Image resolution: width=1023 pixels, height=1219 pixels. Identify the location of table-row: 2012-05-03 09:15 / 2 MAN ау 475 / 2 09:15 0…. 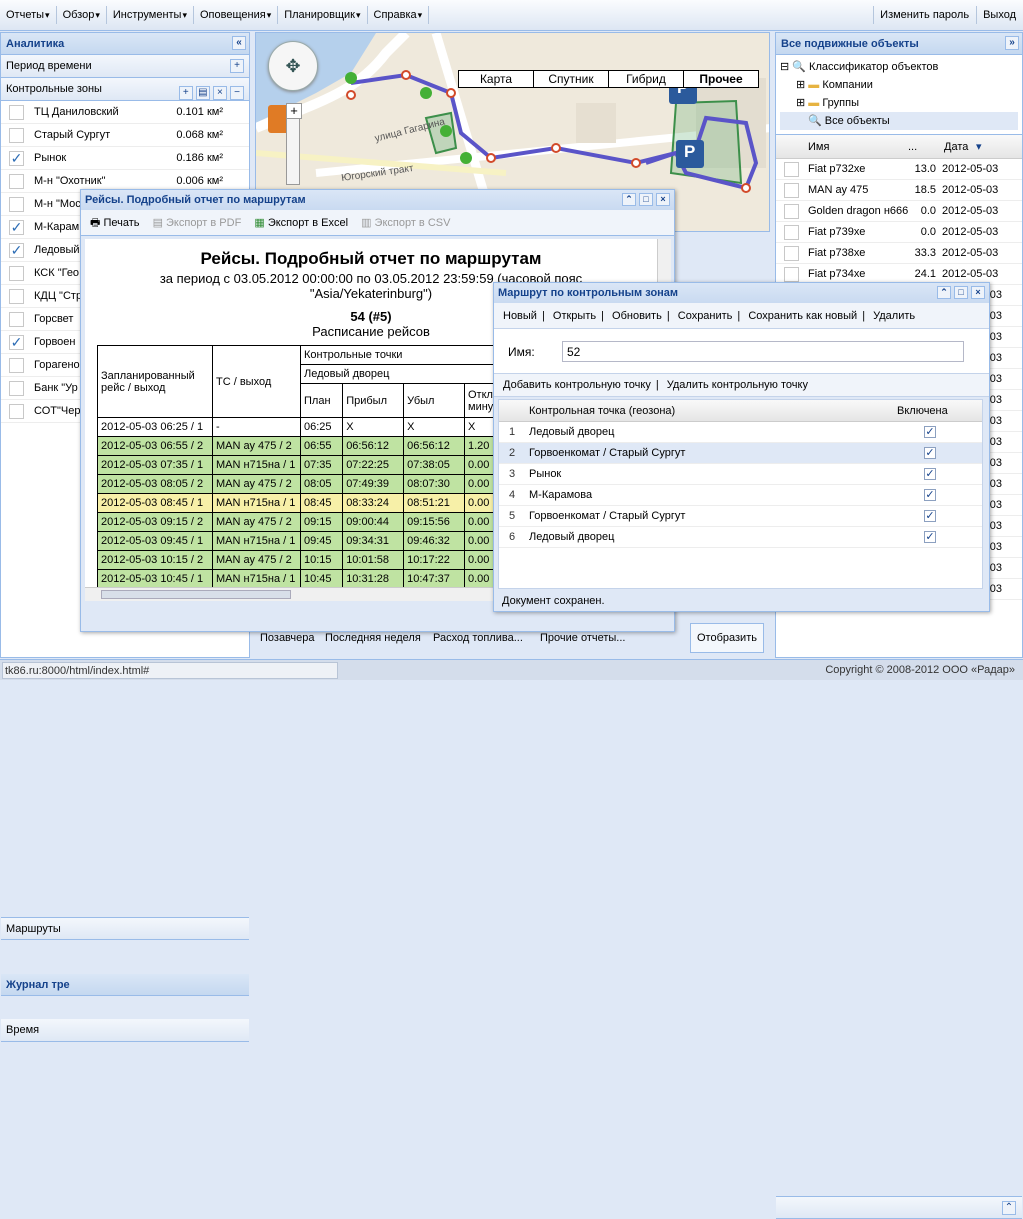
(307, 522).